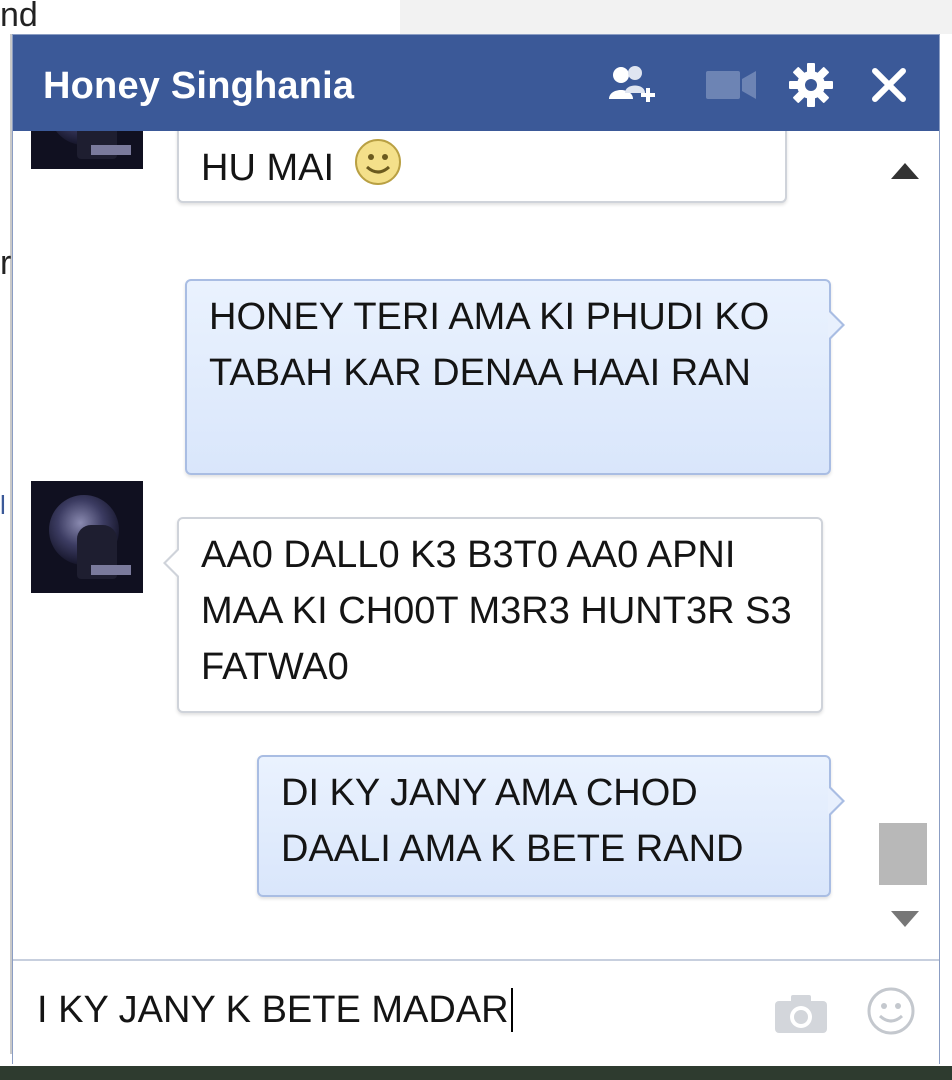  I want to click on text-caret, so click(511, 1010).